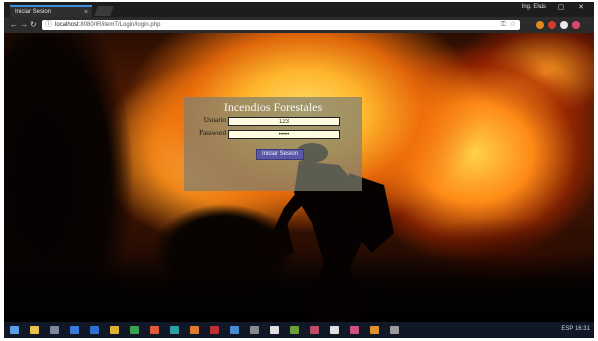  I want to click on tab-iniciar-sesion: Iniciar Sesion ×, so click(51, 11).